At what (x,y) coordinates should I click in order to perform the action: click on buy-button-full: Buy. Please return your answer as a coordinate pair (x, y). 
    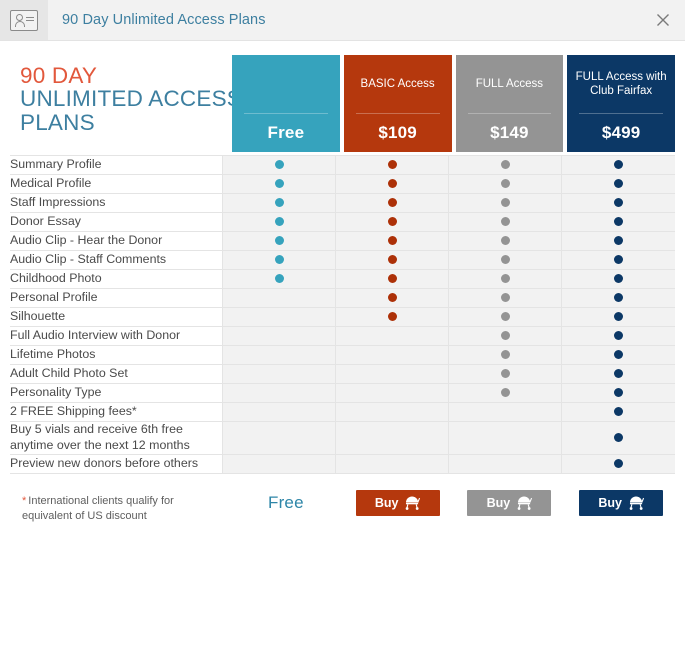
    Looking at the image, I should click on (509, 502).